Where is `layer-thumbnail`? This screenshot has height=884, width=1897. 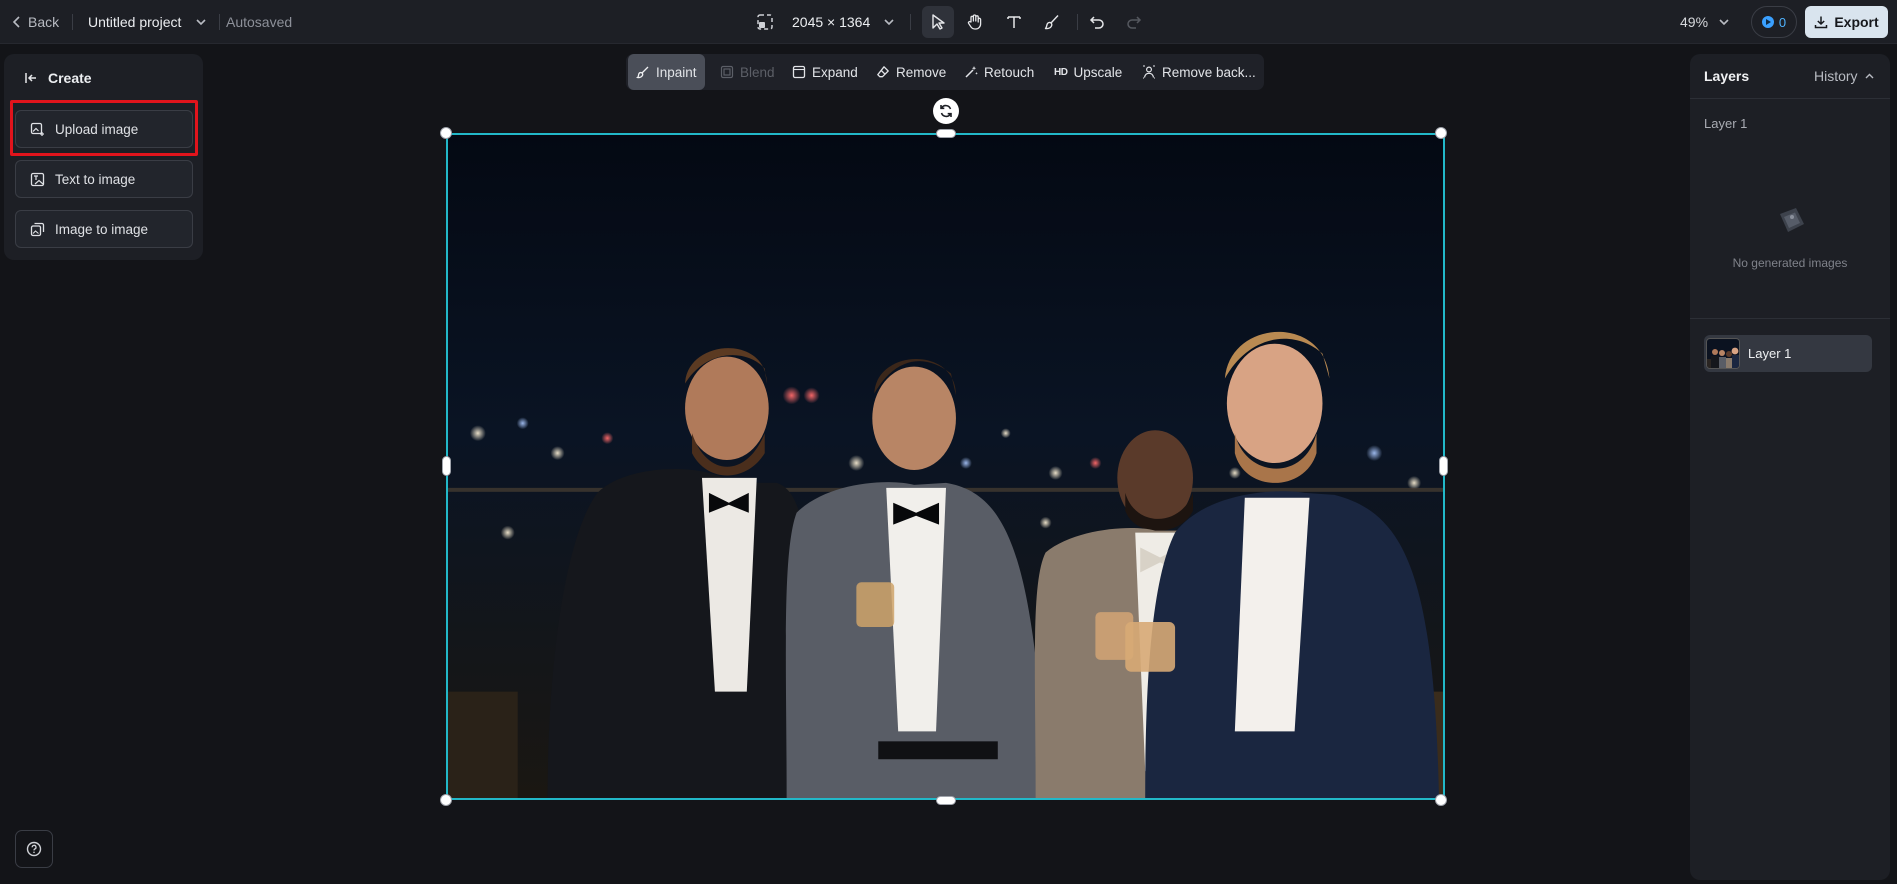
layer-thumbnail is located at coordinates (1723, 353).